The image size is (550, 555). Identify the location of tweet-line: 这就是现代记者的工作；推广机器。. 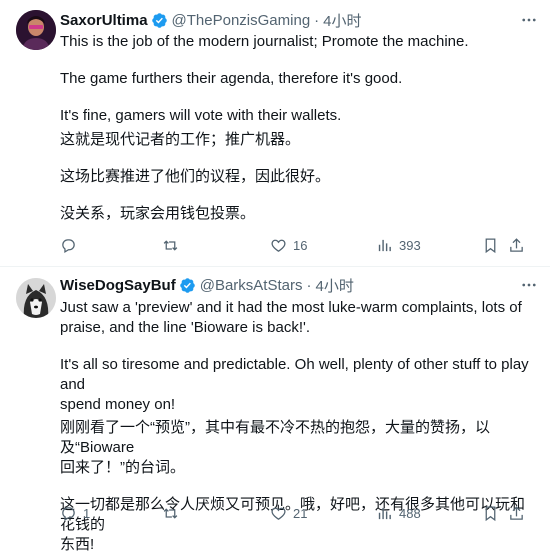
(180, 139).